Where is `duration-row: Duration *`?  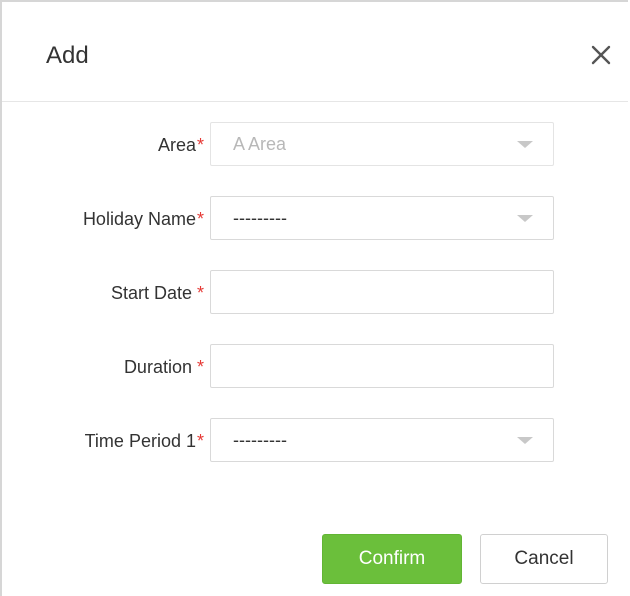 duration-row: Duration * is located at coordinates (315, 367).